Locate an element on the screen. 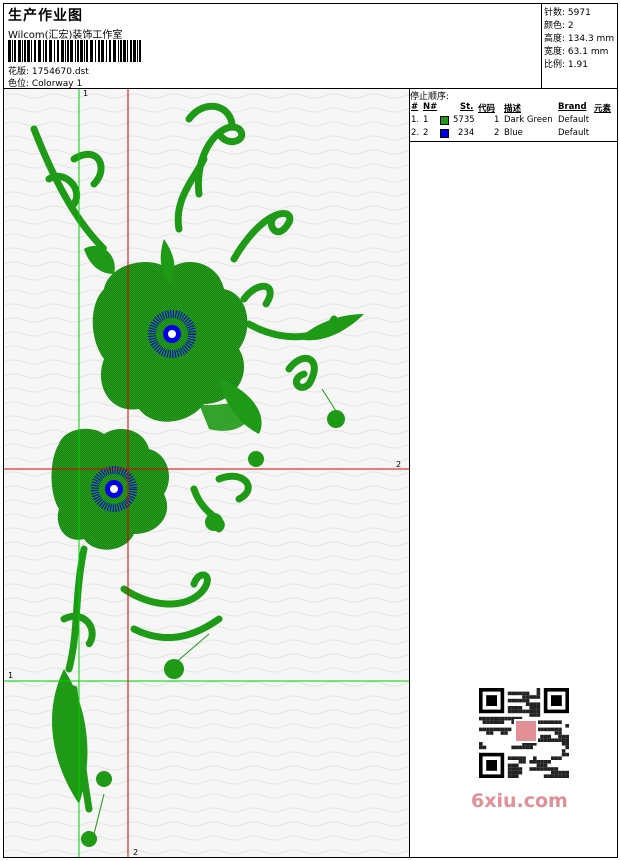 The width and height of the screenshot is (620, 861). stop-sequence-title: 停止顺序: is located at coordinates (430, 97).